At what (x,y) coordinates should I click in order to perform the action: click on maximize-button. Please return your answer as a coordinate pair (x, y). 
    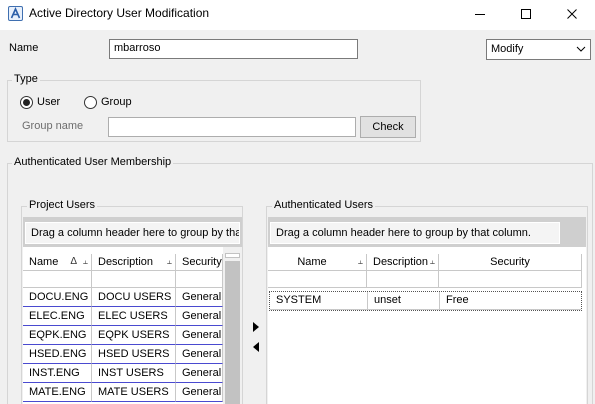
    Looking at the image, I should click on (526, 14).